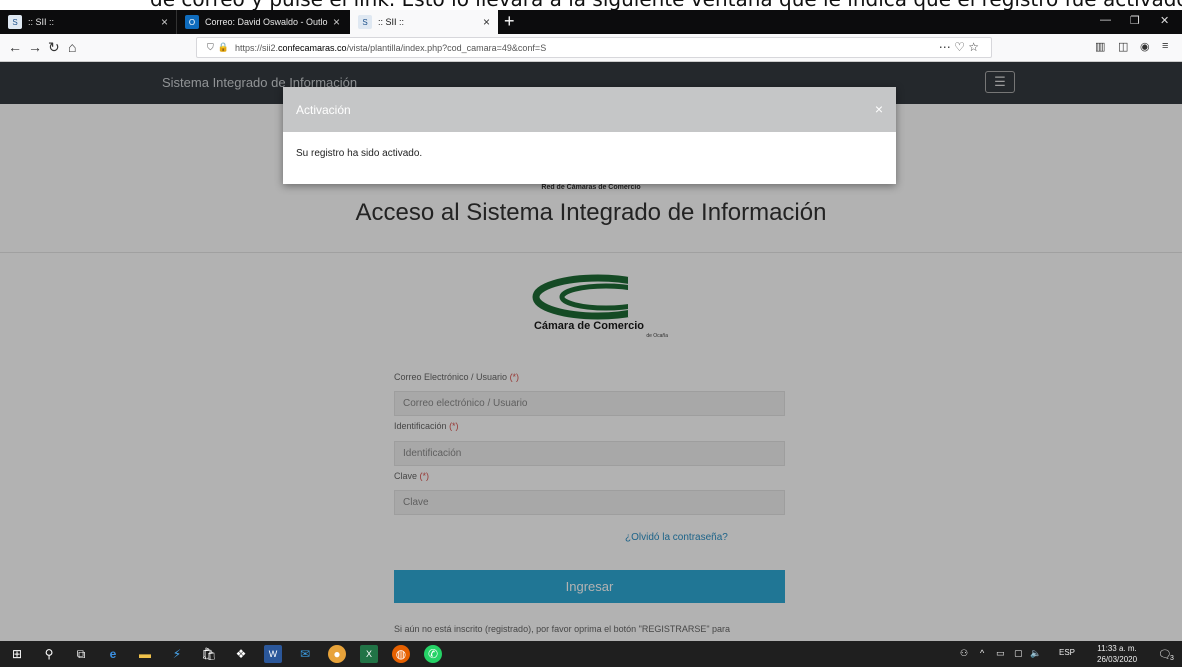  Describe the element at coordinates (223, 47) in the screenshot. I see `lock-icon: 🔒` at that location.